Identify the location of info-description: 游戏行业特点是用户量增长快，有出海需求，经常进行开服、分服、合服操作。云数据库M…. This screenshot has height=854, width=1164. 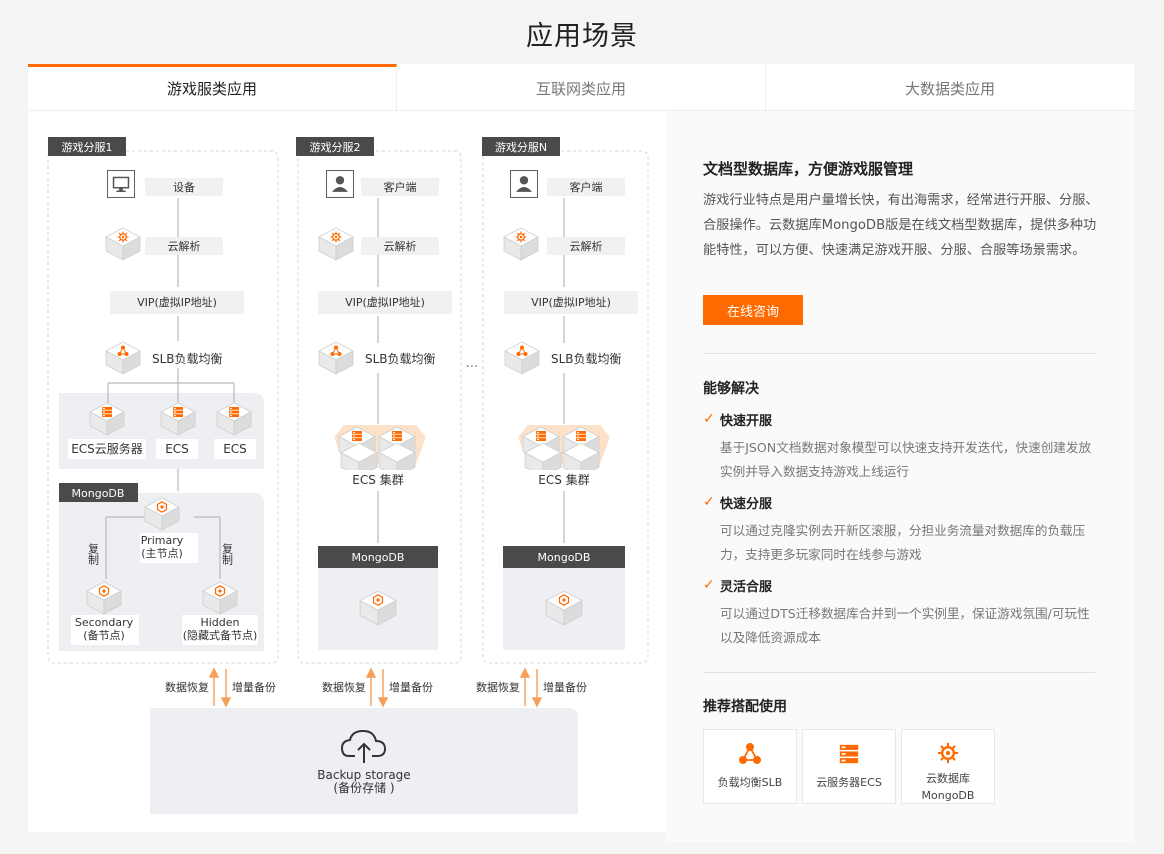
(901, 225).